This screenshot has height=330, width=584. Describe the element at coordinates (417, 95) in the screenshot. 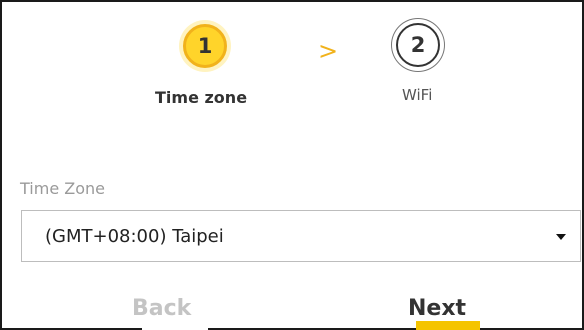

I see `step-2-label: WiFi` at that location.